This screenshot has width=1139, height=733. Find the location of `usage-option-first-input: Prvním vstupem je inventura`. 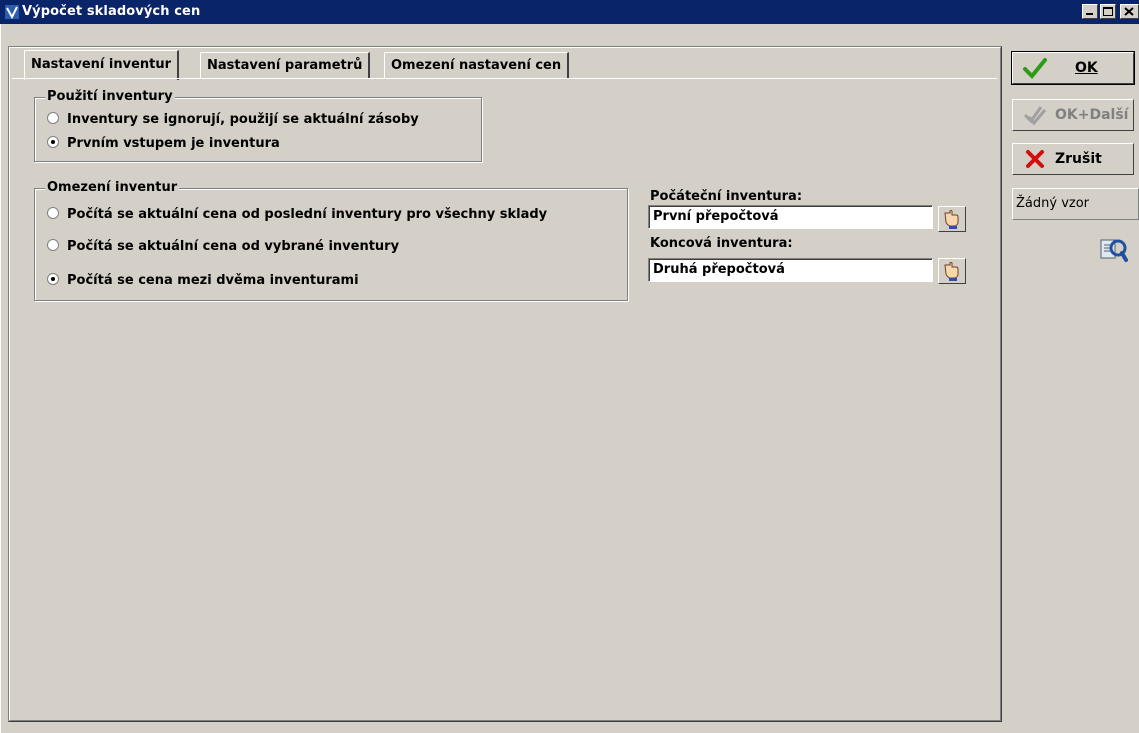

usage-option-first-input: Prvním vstupem je inventura is located at coordinates (163, 143).